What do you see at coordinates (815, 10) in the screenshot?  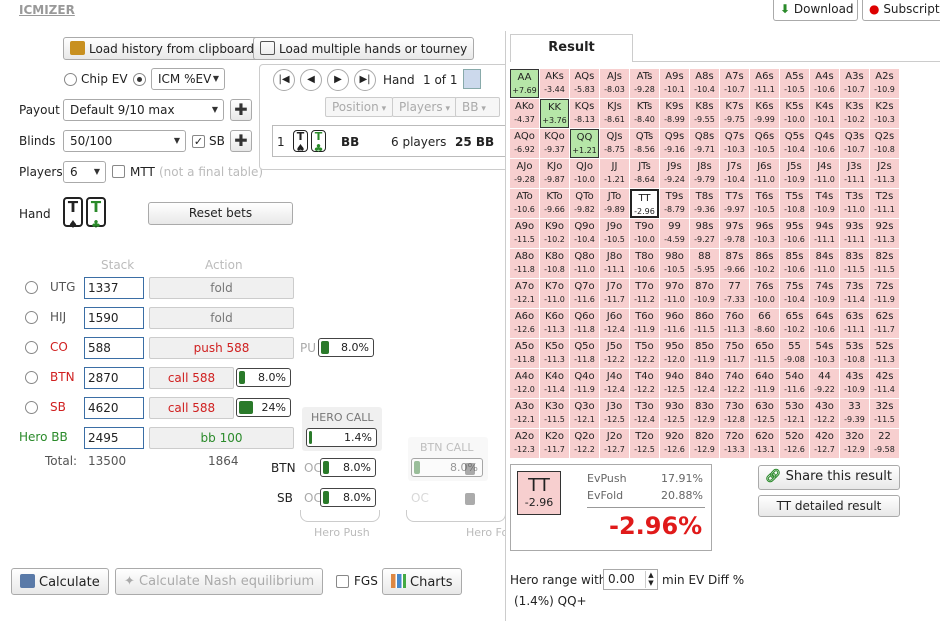 I see `download-button: ⬇ Download` at bounding box center [815, 10].